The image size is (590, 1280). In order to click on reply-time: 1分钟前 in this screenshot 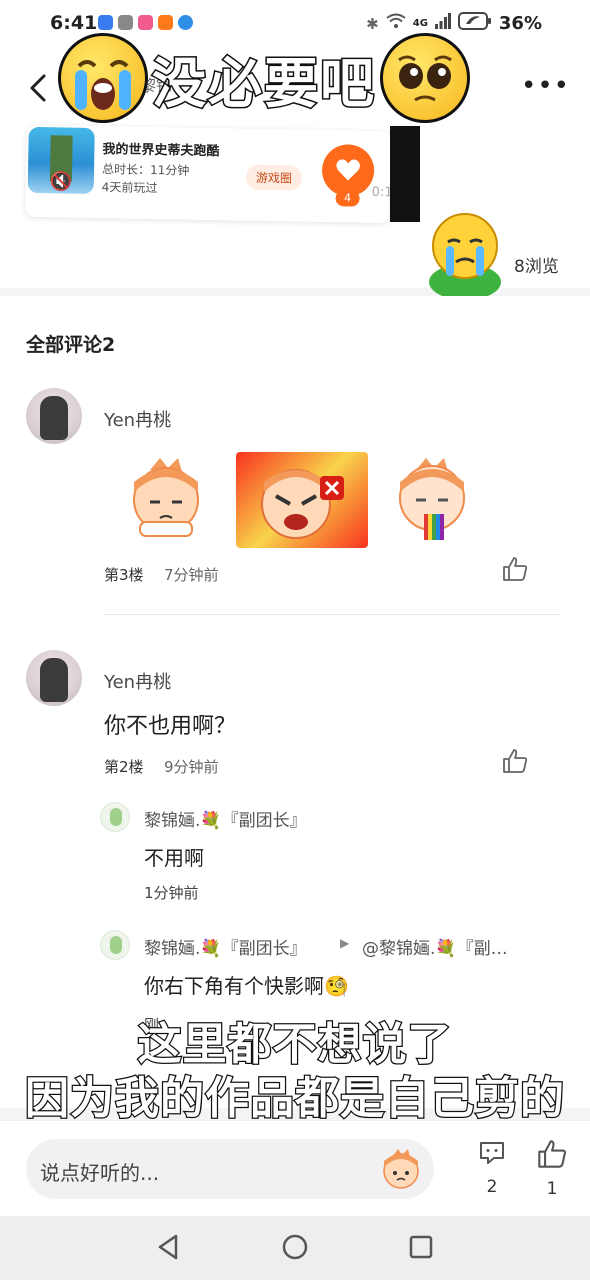, I will do `click(171, 893)`.